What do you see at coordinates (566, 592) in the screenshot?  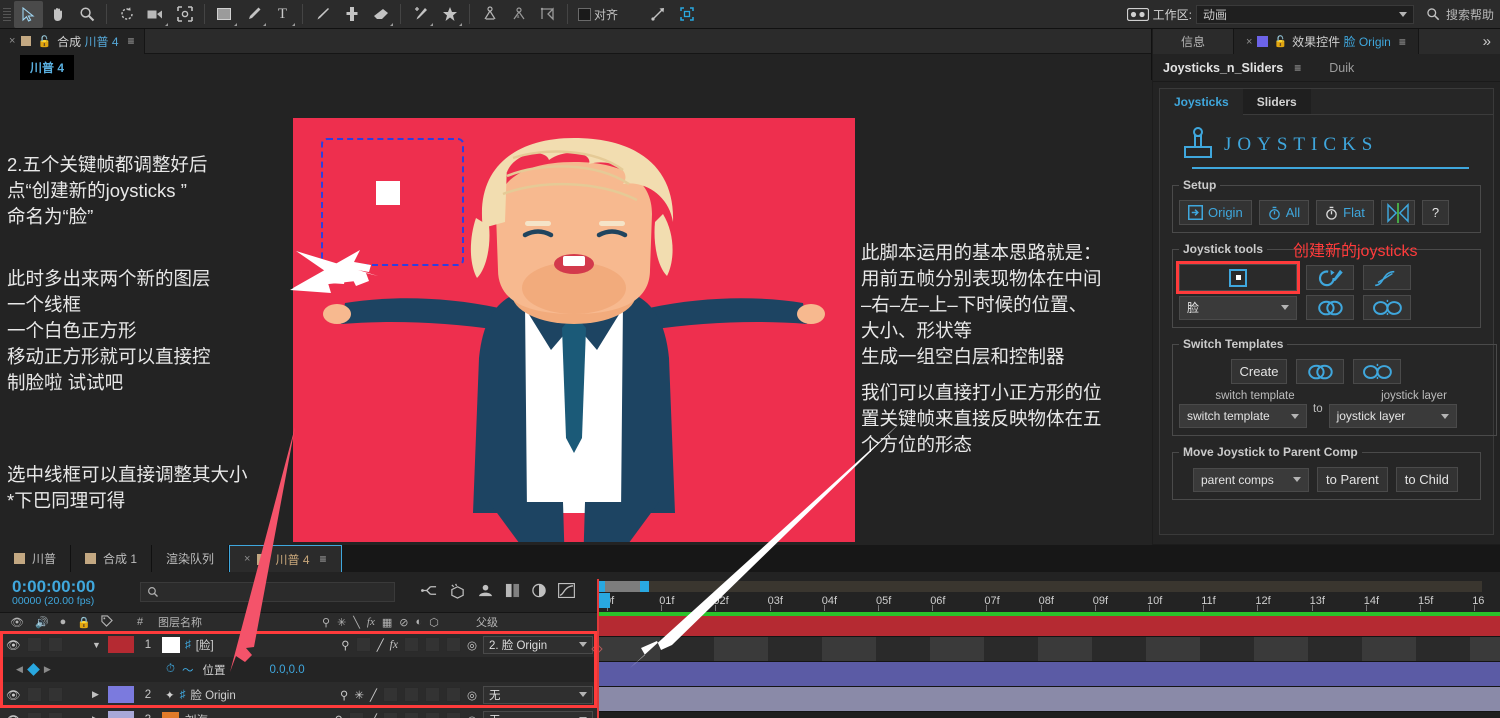 I see `graph-editor-icon` at bounding box center [566, 592].